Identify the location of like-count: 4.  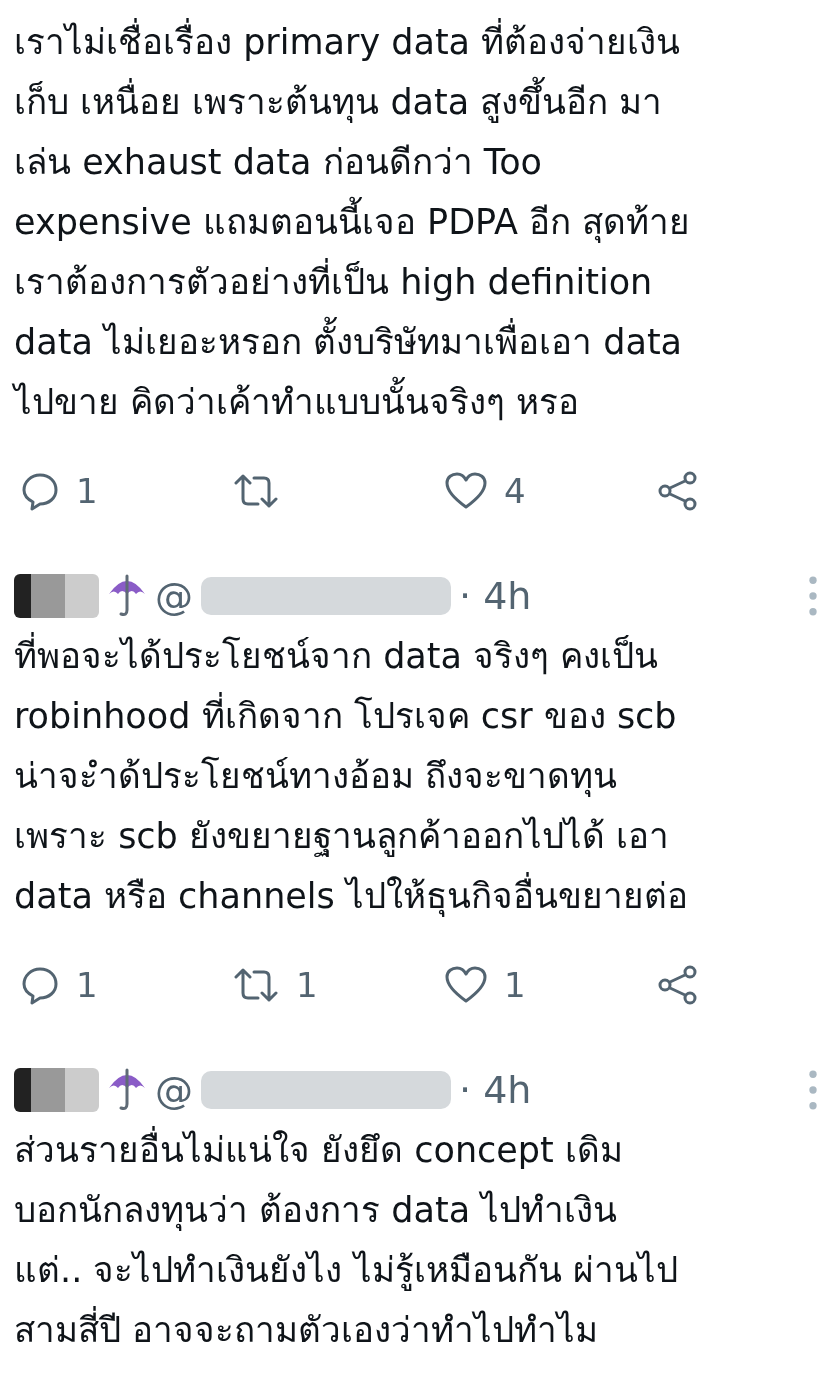
(515, 491).